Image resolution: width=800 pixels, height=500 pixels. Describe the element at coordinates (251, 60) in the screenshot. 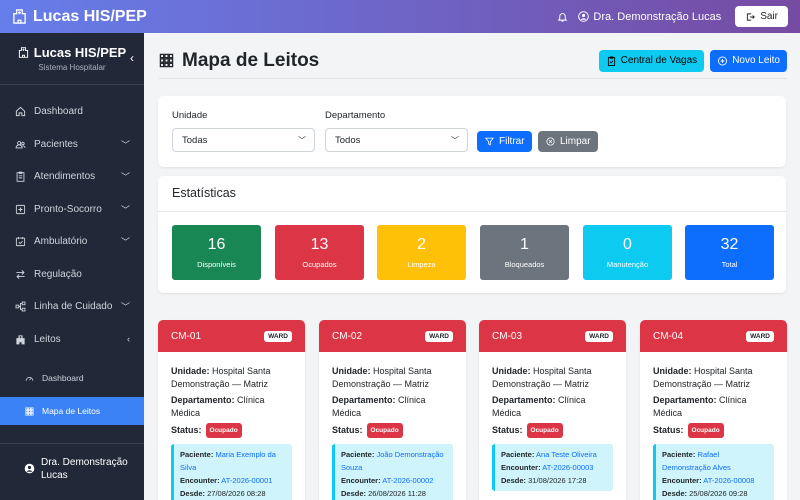

I see `page-title-text: Mapa de Leitos` at that location.